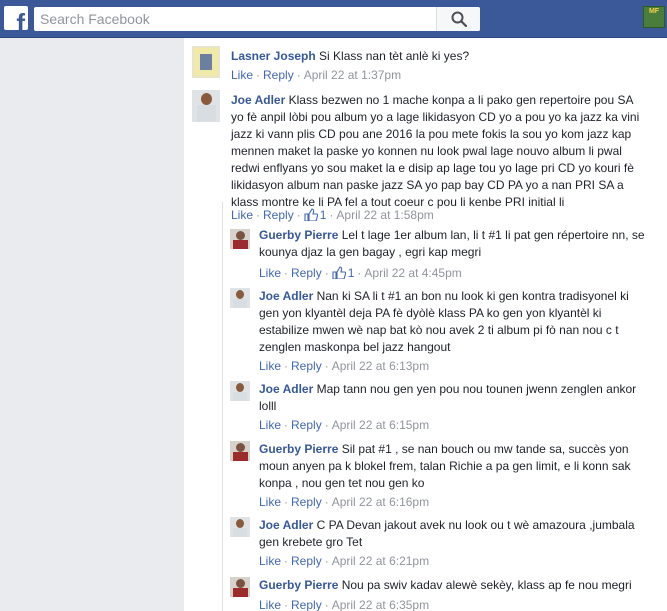  Describe the element at coordinates (380, 561) in the screenshot. I see `comment-timestamp: April 22 at 6:21pm` at that location.